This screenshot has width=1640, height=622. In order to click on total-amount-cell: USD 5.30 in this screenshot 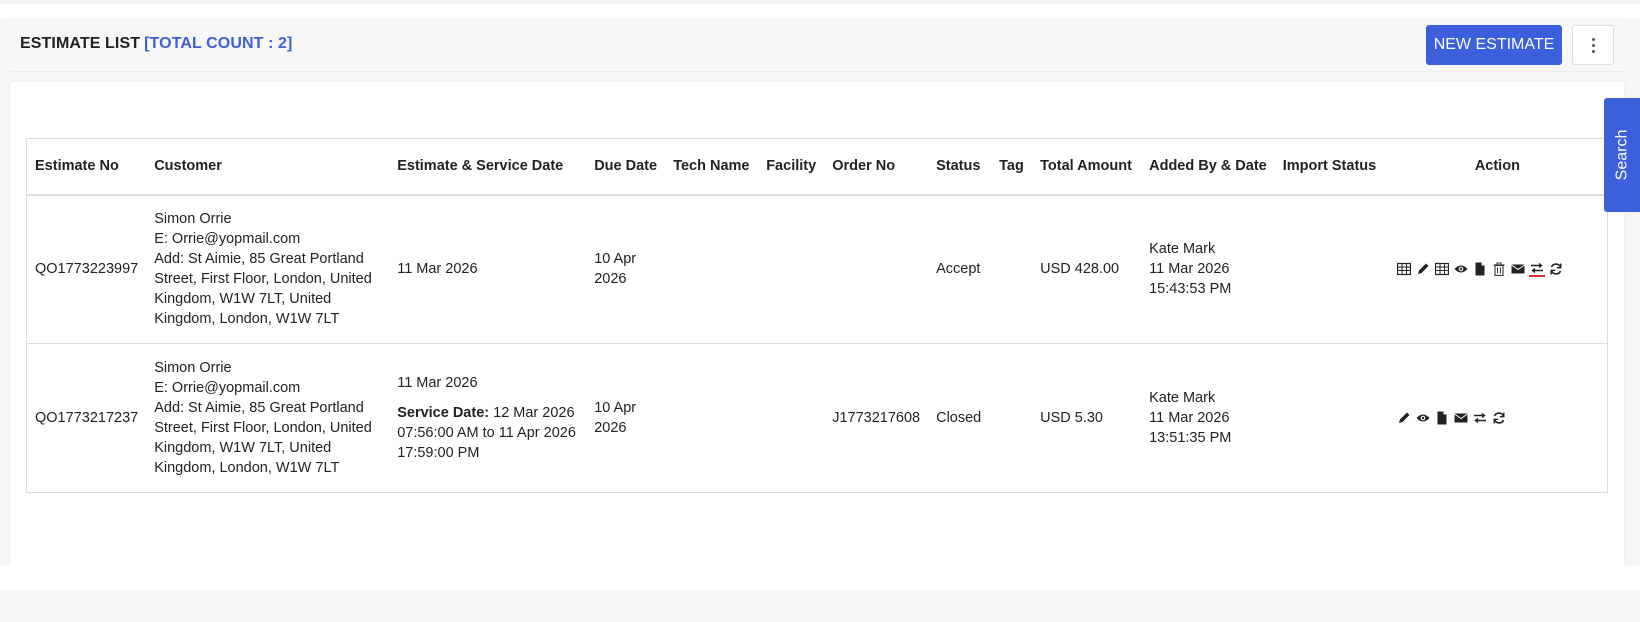, I will do `click(1087, 418)`.